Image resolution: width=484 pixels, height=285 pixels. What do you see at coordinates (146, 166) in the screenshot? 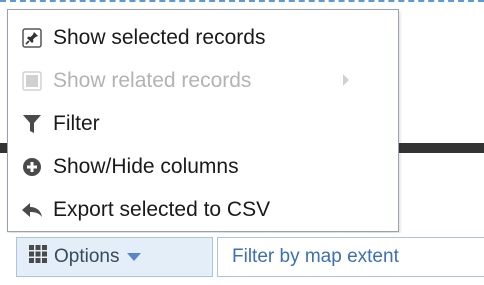
I see `menu-item-label: Show/Hide columns` at bounding box center [146, 166].